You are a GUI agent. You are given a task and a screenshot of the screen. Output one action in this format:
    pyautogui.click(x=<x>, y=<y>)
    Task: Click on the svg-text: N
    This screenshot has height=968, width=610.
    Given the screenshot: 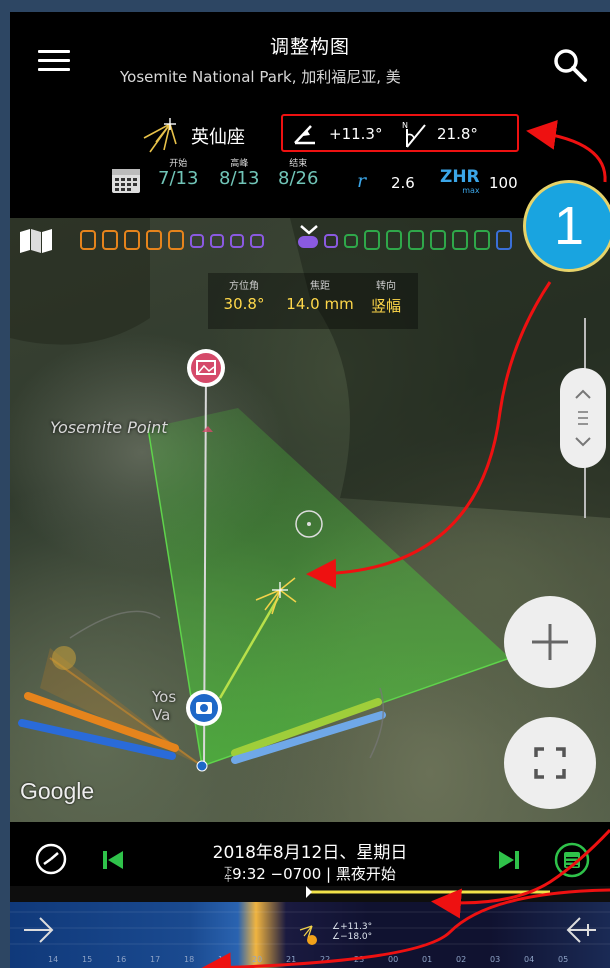 What is the action you would take?
    pyautogui.click(x=405, y=125)
    